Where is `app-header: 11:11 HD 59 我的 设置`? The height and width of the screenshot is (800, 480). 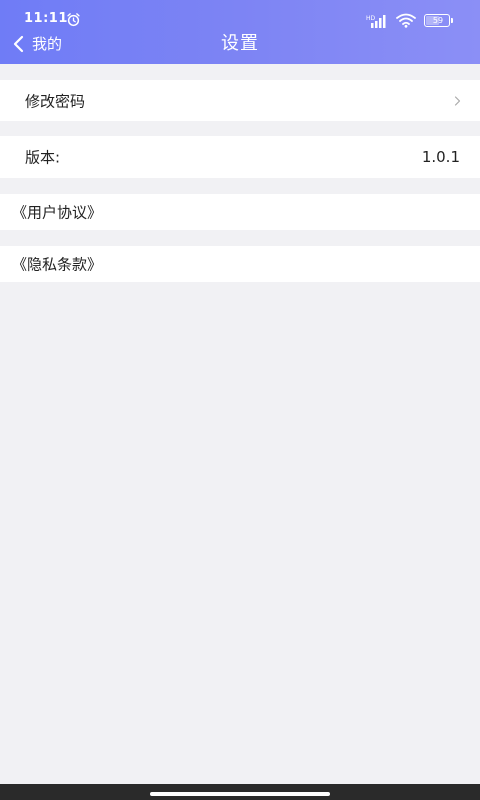
app-header: 11:11 HD 59 我的 设置 is located at coordinates (240, 32).